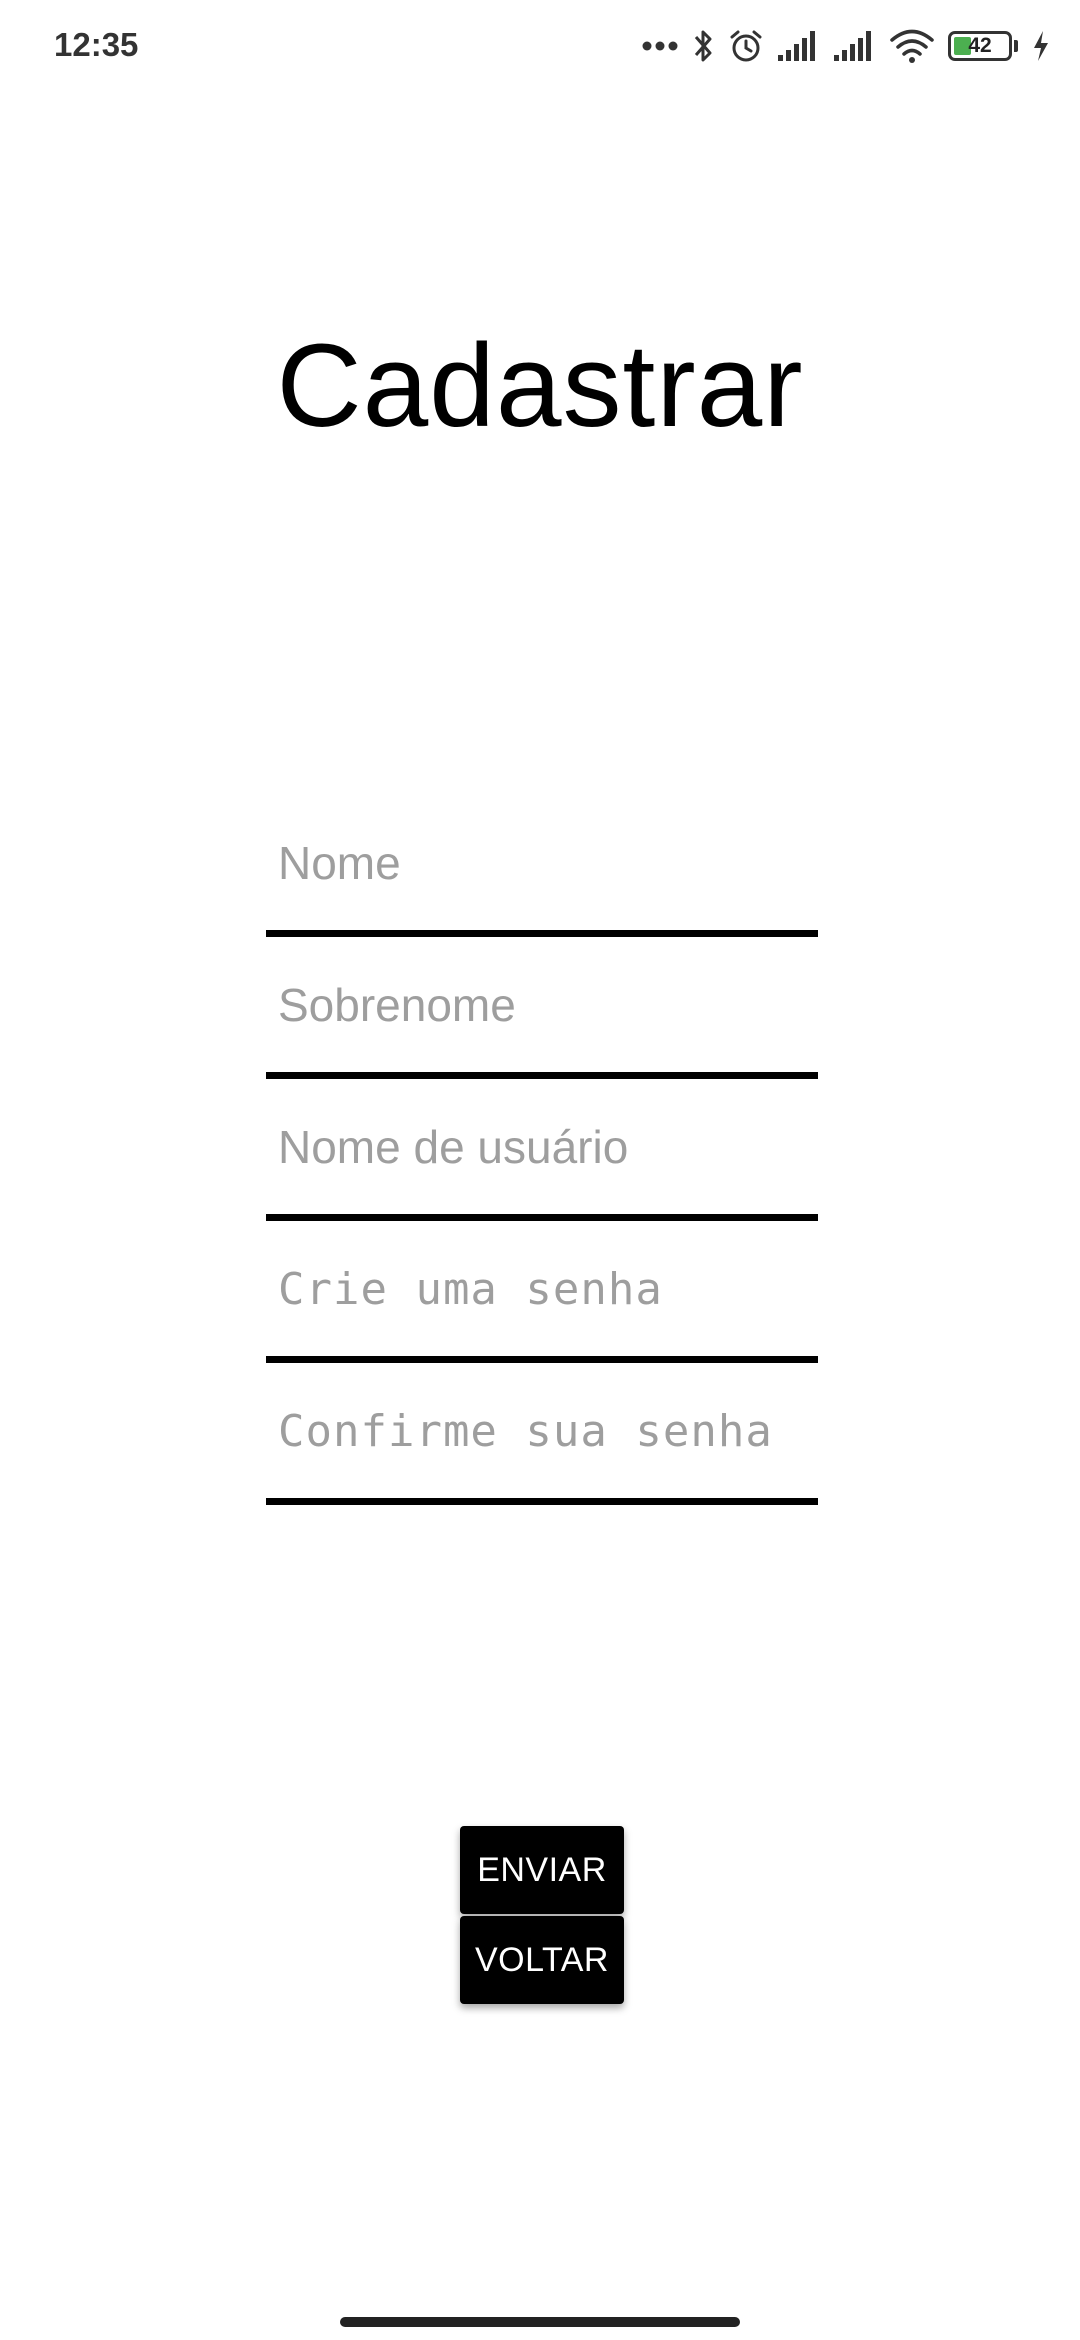  I want to click on send-button: ENVIAR, so click(542, 1870).